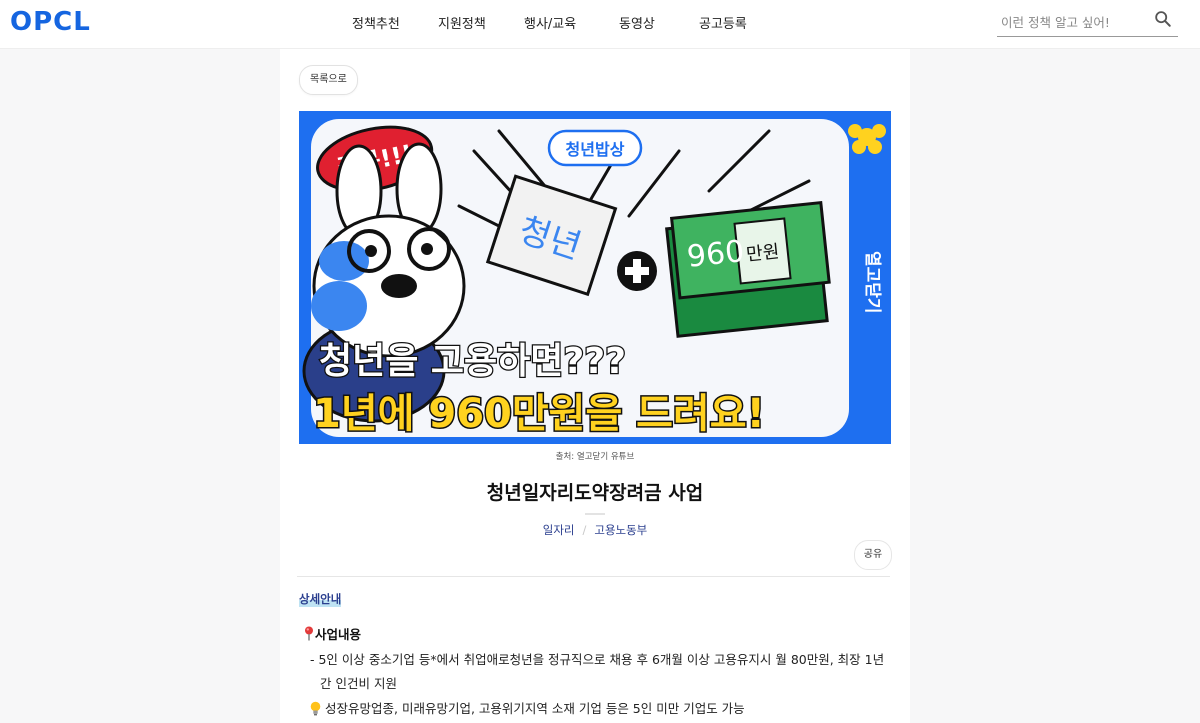 Image resolution: width=1200 pixels, height=723 pixels. What do you see at coordinates (872, 282) in the screenshot?
I see `side-brand-text: 열고닫기` at bounding box center [872, 282].